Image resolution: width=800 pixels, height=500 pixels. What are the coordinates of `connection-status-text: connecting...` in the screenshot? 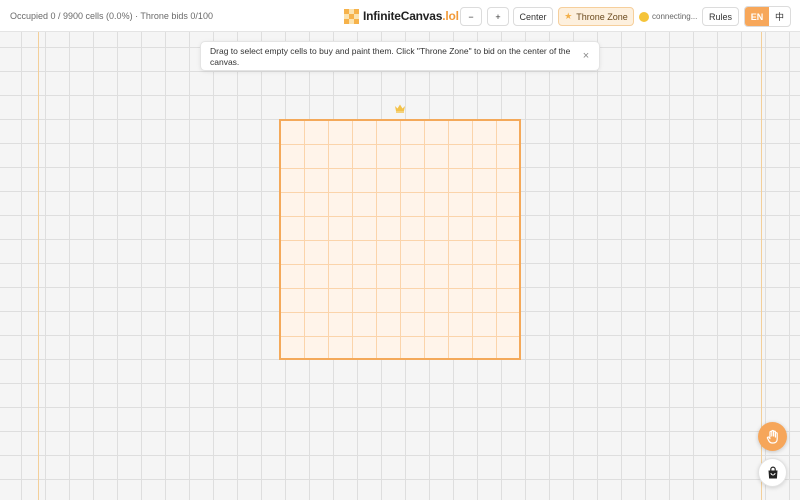 It's located at (675, 16).